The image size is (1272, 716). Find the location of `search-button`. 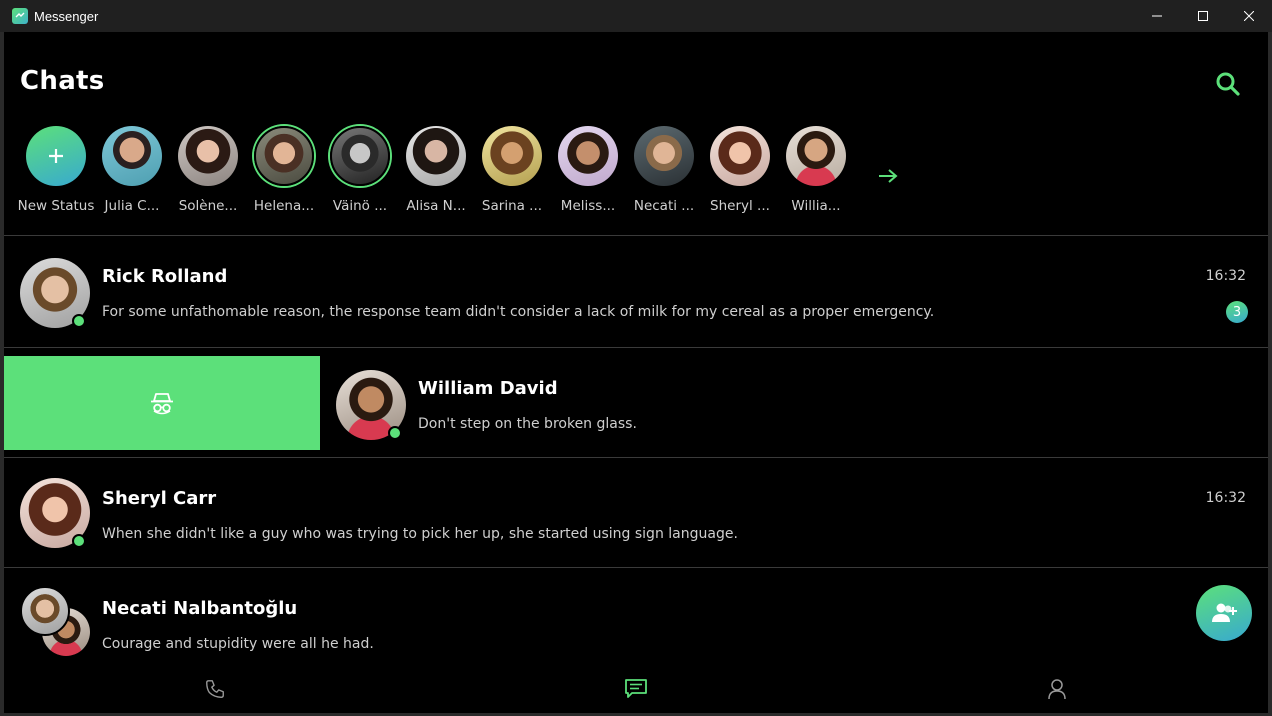

search-button is located at coordinates (1228, 84).